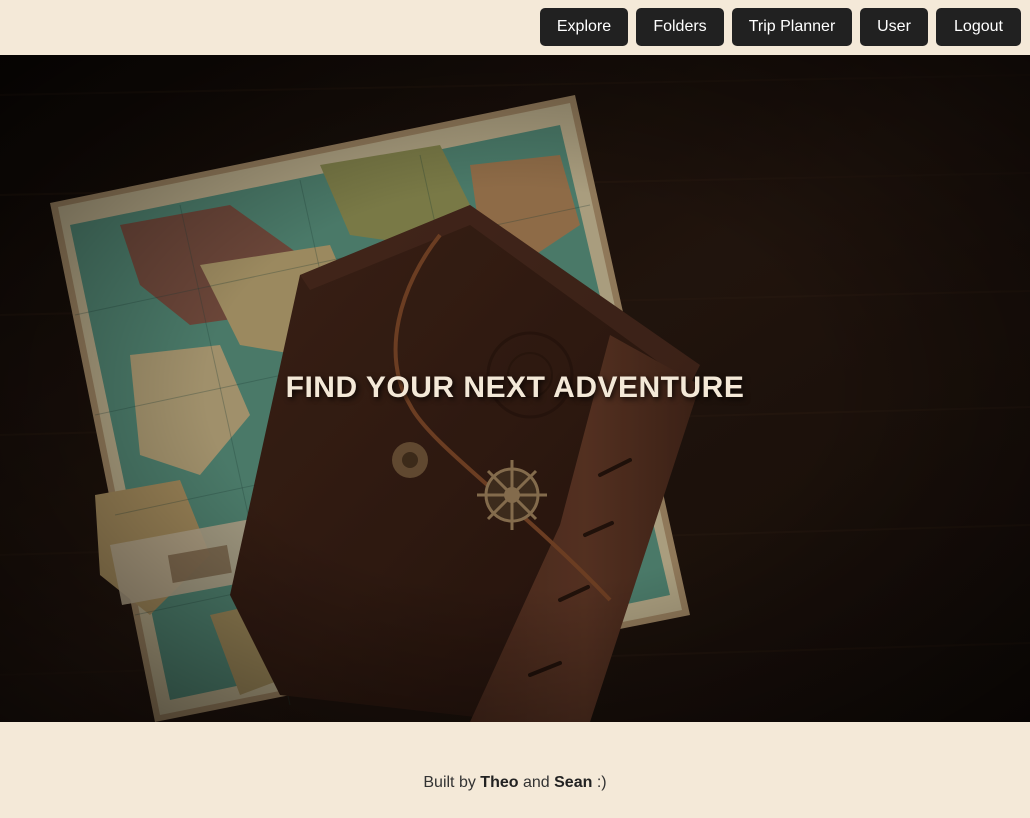 The image size is (1030, 818). Describe the element at coordinates (499, 782) in the screenshot. I see `credits-author-theo: Theo` at that location.